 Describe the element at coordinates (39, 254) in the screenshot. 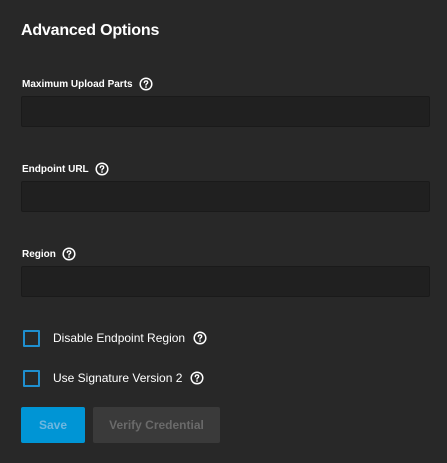

I see `region-label: Region` at that location.